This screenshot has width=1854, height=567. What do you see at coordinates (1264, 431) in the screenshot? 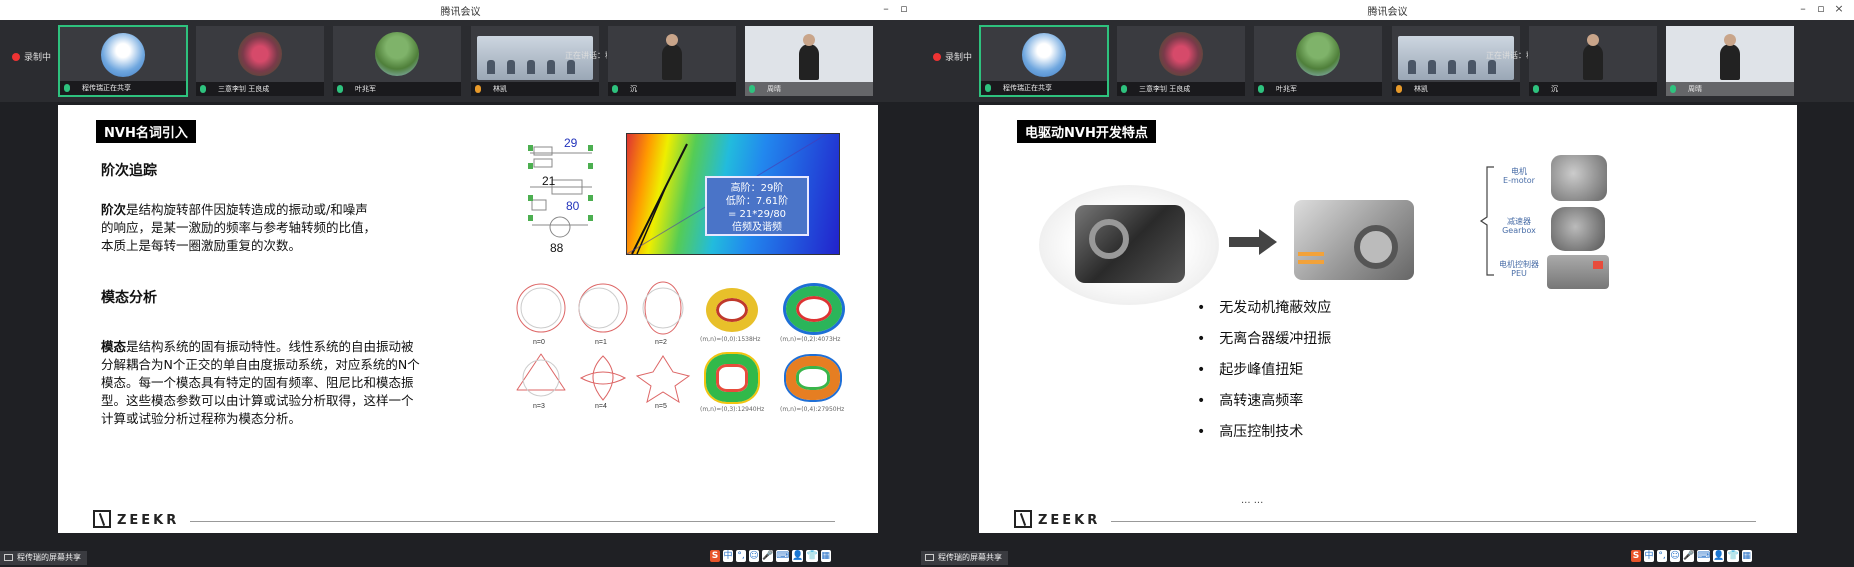
I see `list-item: 高压控制技术` at bounding box center [1264, 431].